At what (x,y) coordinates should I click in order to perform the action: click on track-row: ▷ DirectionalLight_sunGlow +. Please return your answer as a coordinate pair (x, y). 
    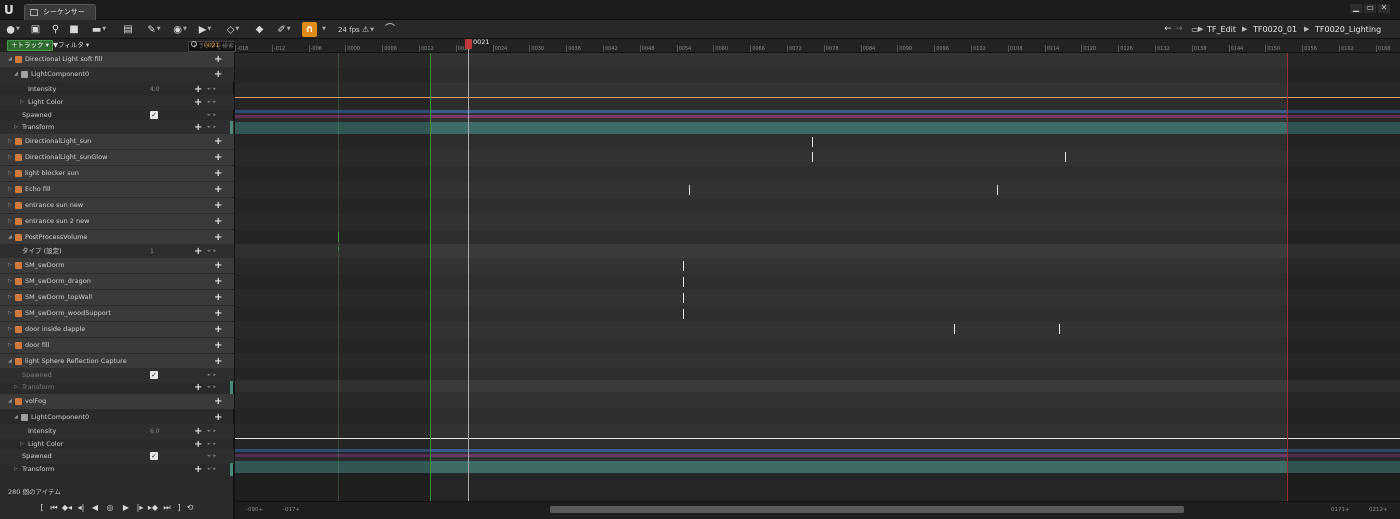
    Looking at the image, I should click on (117, 157).